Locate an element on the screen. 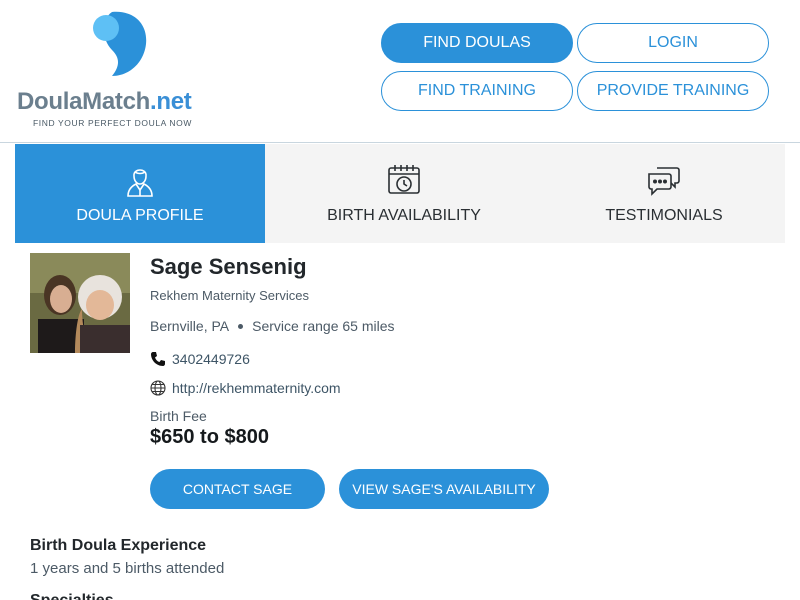 The image size is (800, 600). fee-value: $650 to $800 is located at coordinates (209, 437).